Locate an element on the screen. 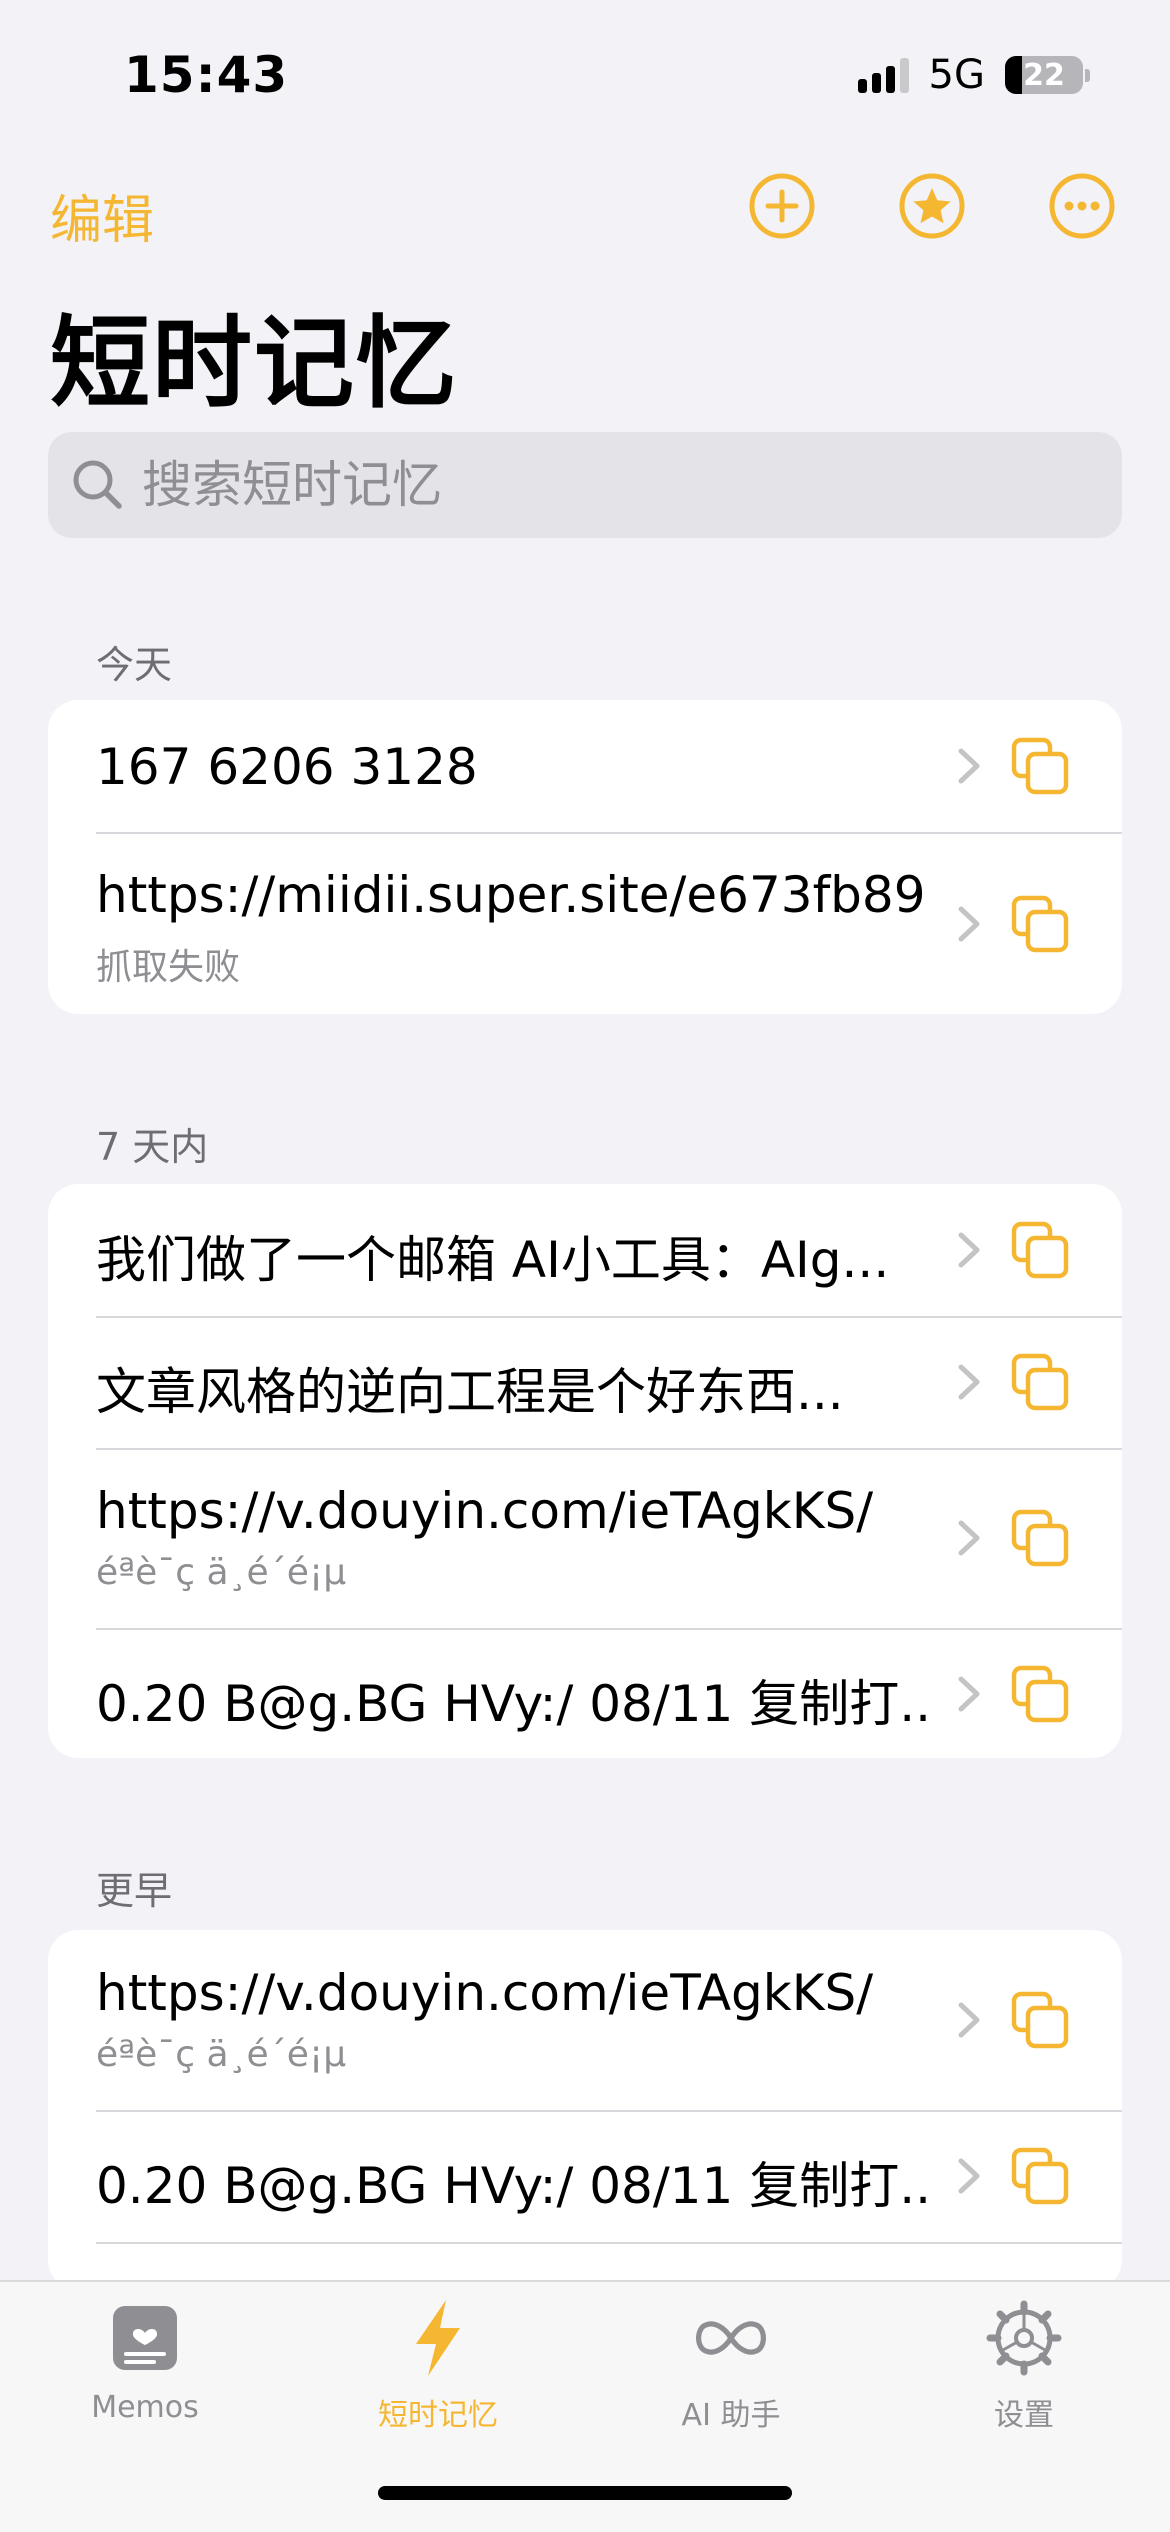  search-bar is located at coordinates (585, 485).